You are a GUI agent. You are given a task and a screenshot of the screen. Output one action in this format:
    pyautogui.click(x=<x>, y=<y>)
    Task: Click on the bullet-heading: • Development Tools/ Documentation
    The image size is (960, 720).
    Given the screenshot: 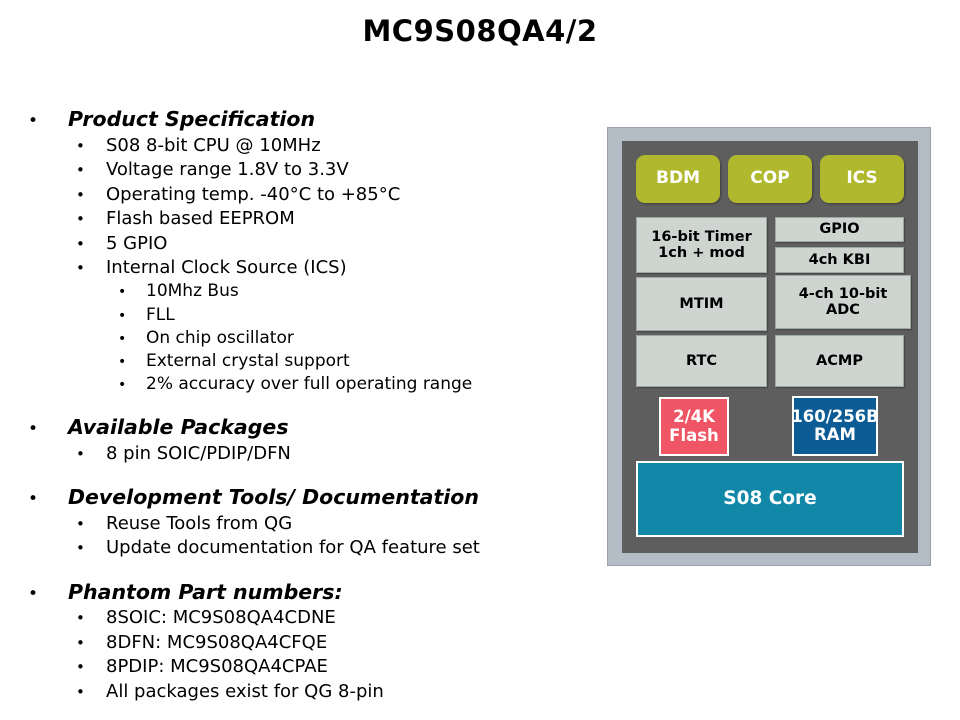 What is the action you would take?
    pyautogui.click(x=300, y=497)
    